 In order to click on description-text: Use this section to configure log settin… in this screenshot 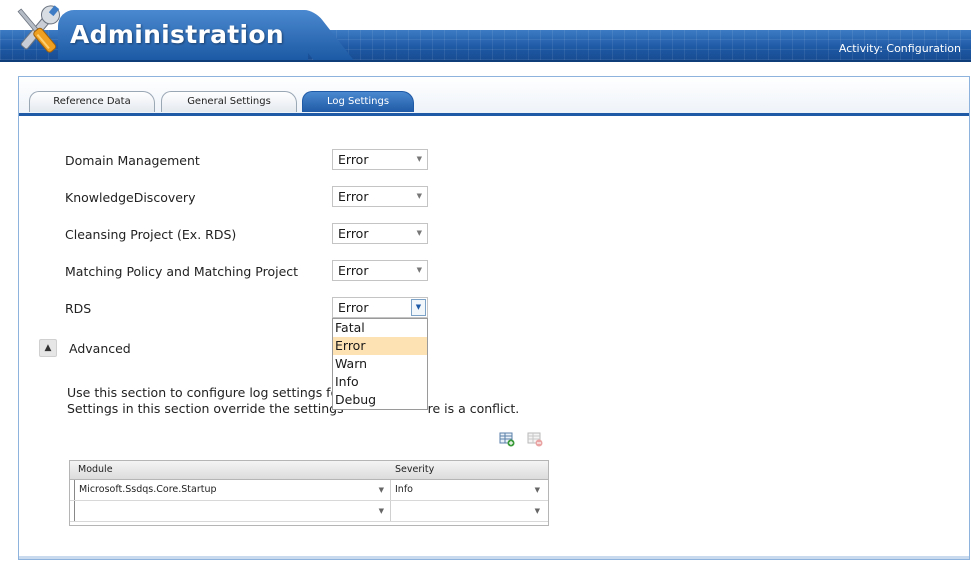, I will do `click(205, 392)`.